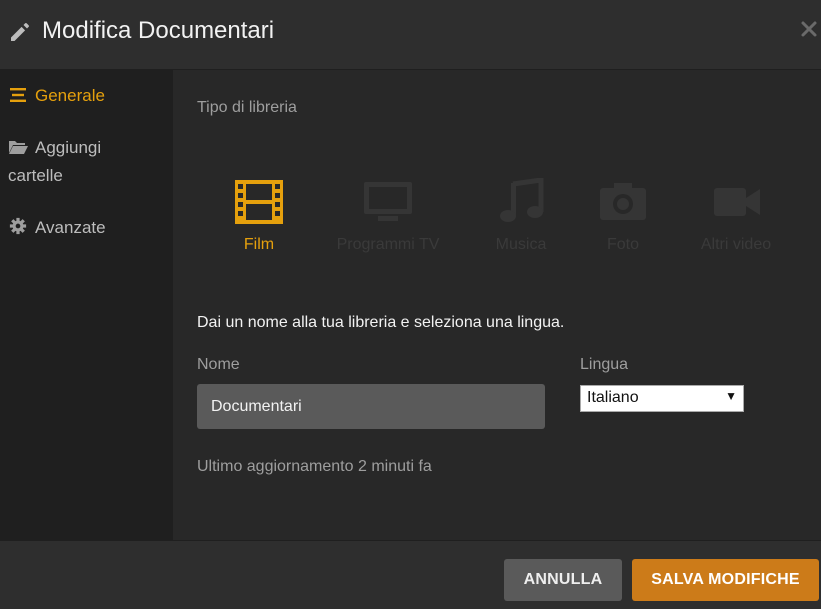 Image resolution: width=821 pixels, height=609 pixels. I want to click on library-type-label: Film, so click(259, 244).